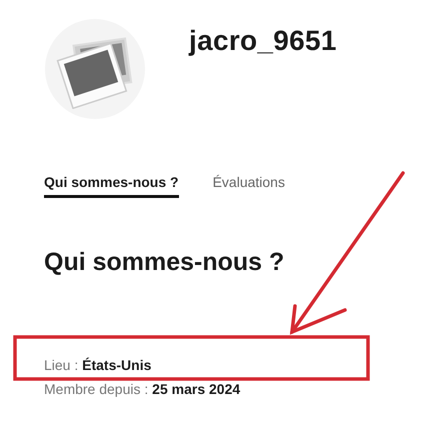 The height and width of the screenshot is (439, 435). Describe the element at coordinates (263, 41) in the screenshot. I see `username: jacro_9651` at that location.